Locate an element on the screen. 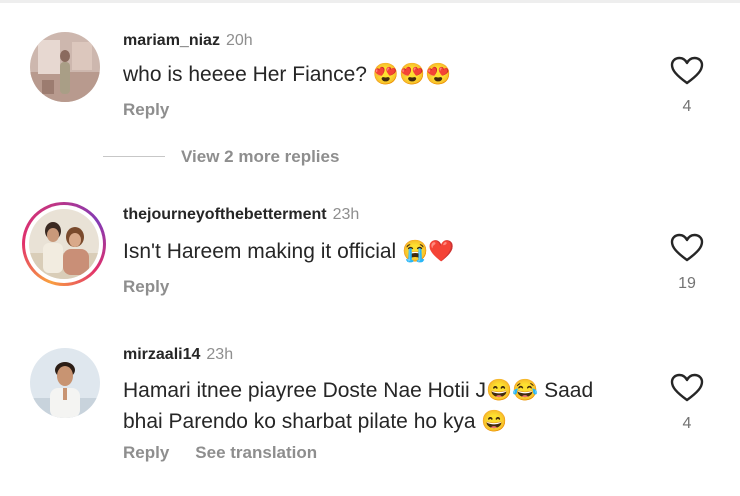 This screenshot has height=496, width=740. comment-text: who is heeee Her Fiance? 😍😍😍 is located at coordinates (287, 74).